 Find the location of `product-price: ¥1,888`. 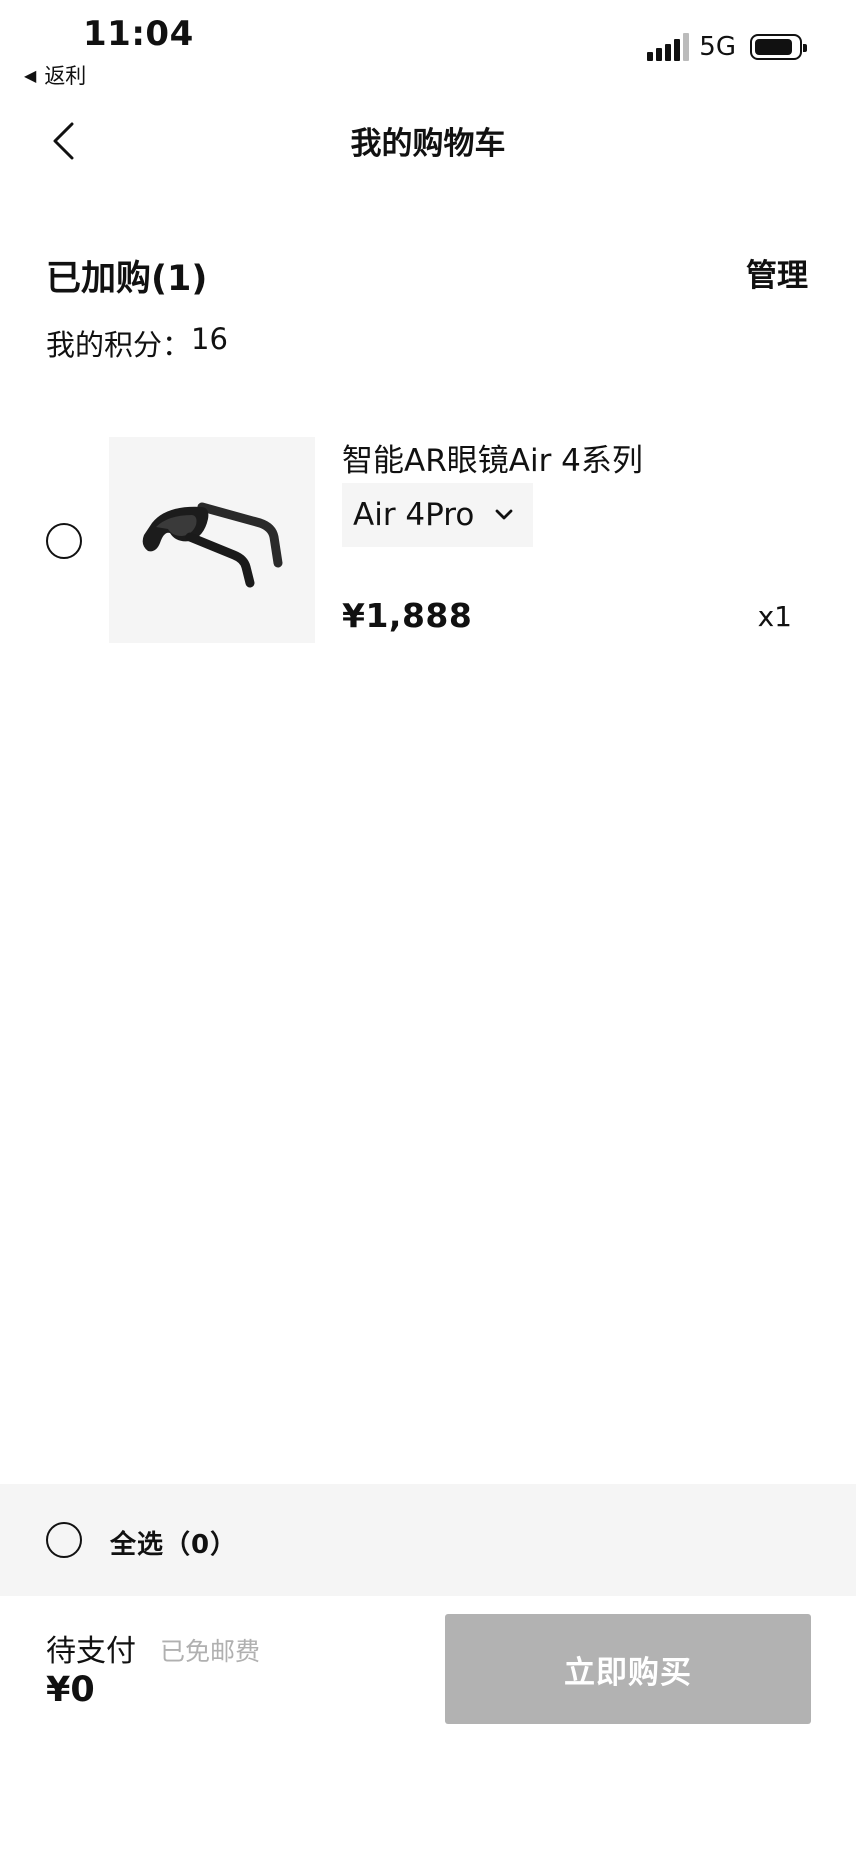

product-price: ¥1,888 is located at coordinates (407, 615).